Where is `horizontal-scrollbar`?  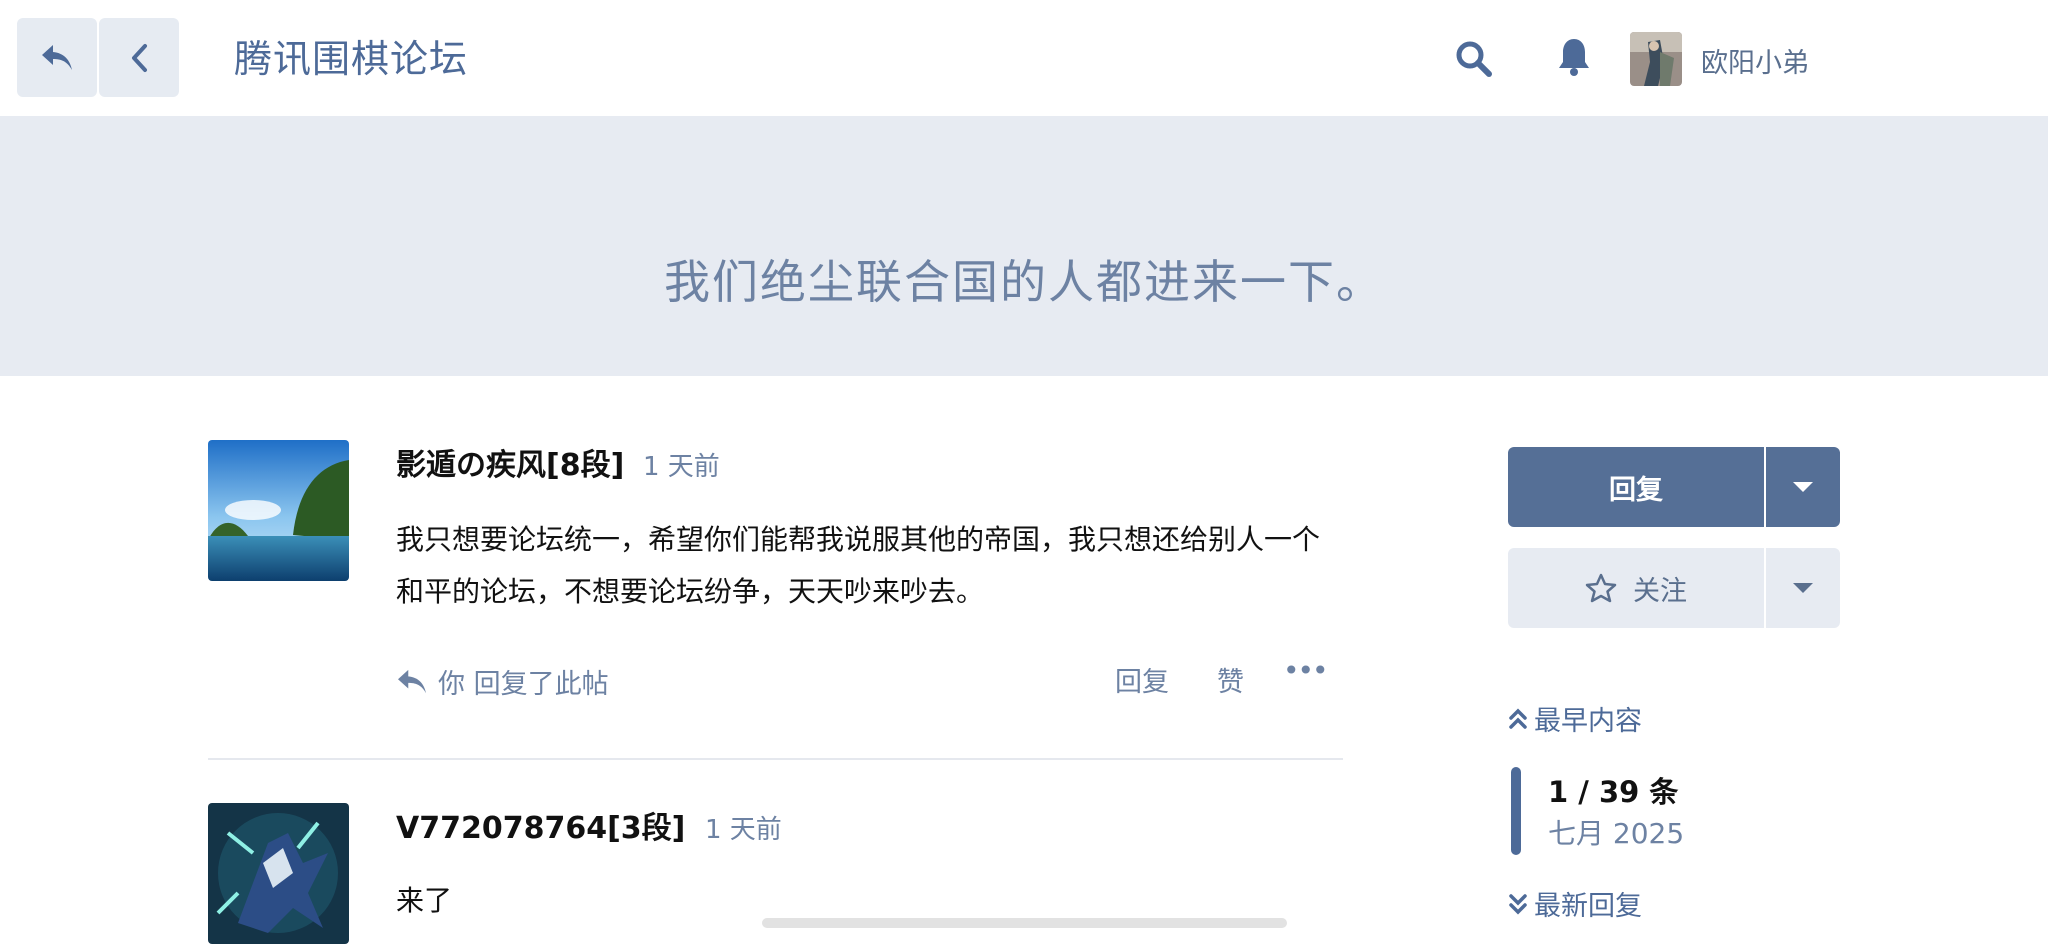 horizontal-scrollbar is located at coordinates (1024, 923).